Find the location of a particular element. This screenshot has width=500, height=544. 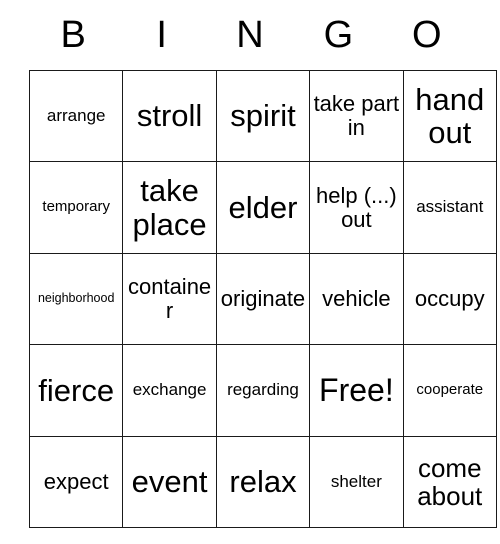

bingo-cell: container is located at coordinates (169, 299).